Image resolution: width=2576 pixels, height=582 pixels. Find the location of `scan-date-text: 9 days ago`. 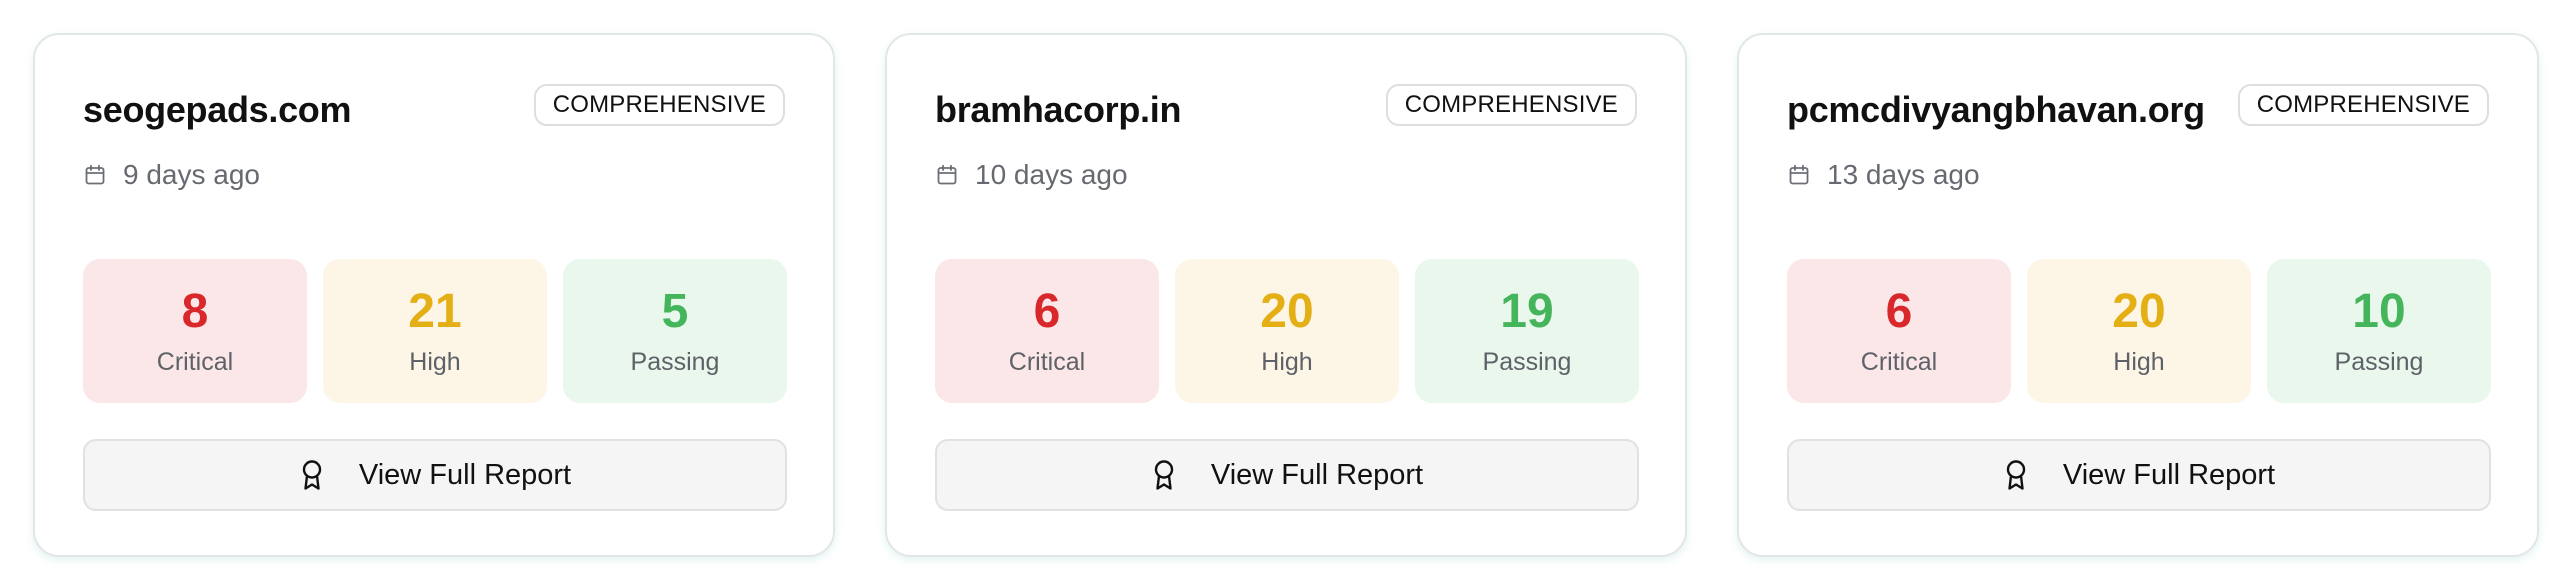

scan-date-text: 9 days ago is located at coordinates (191, 174).